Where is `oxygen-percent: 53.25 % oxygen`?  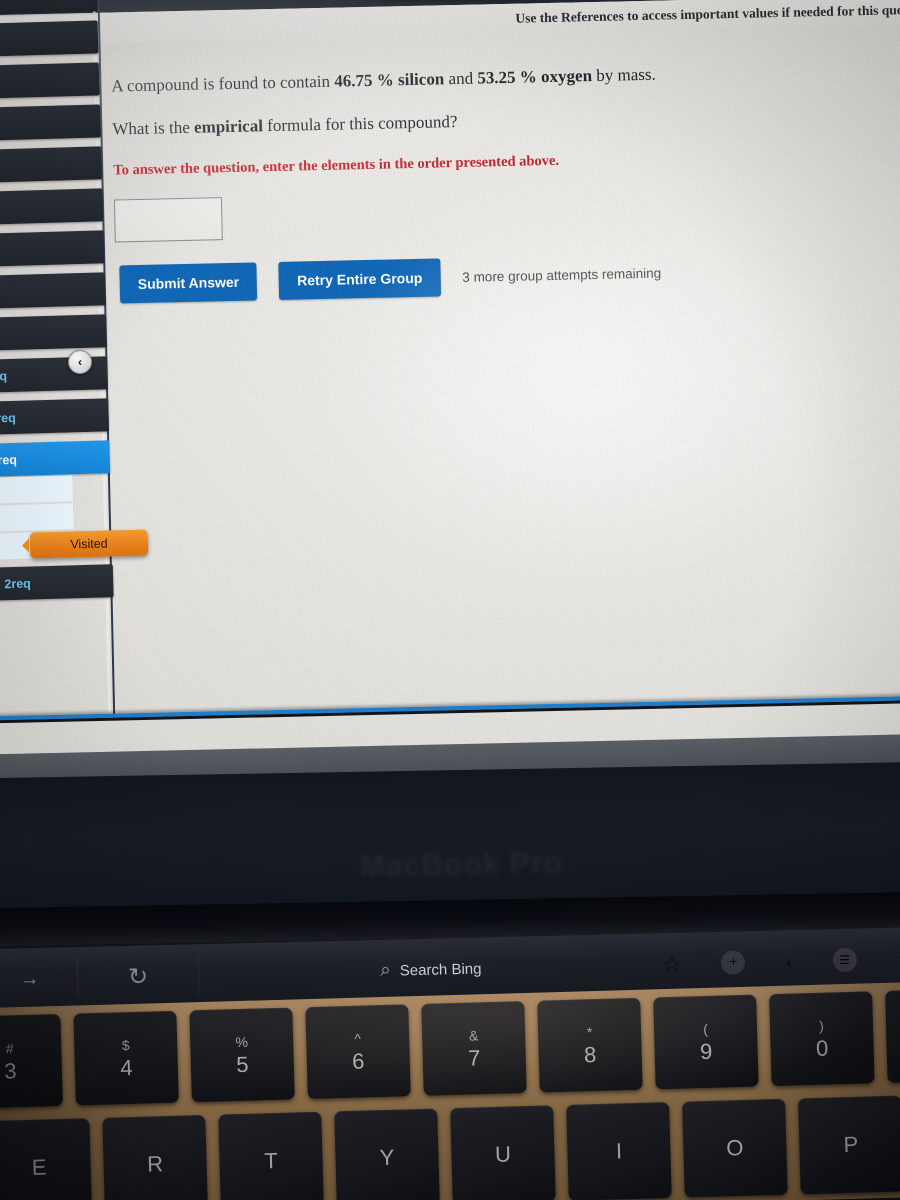 oxygen-percent: 53.25 % oxygen is located at coordinates (535, 77).